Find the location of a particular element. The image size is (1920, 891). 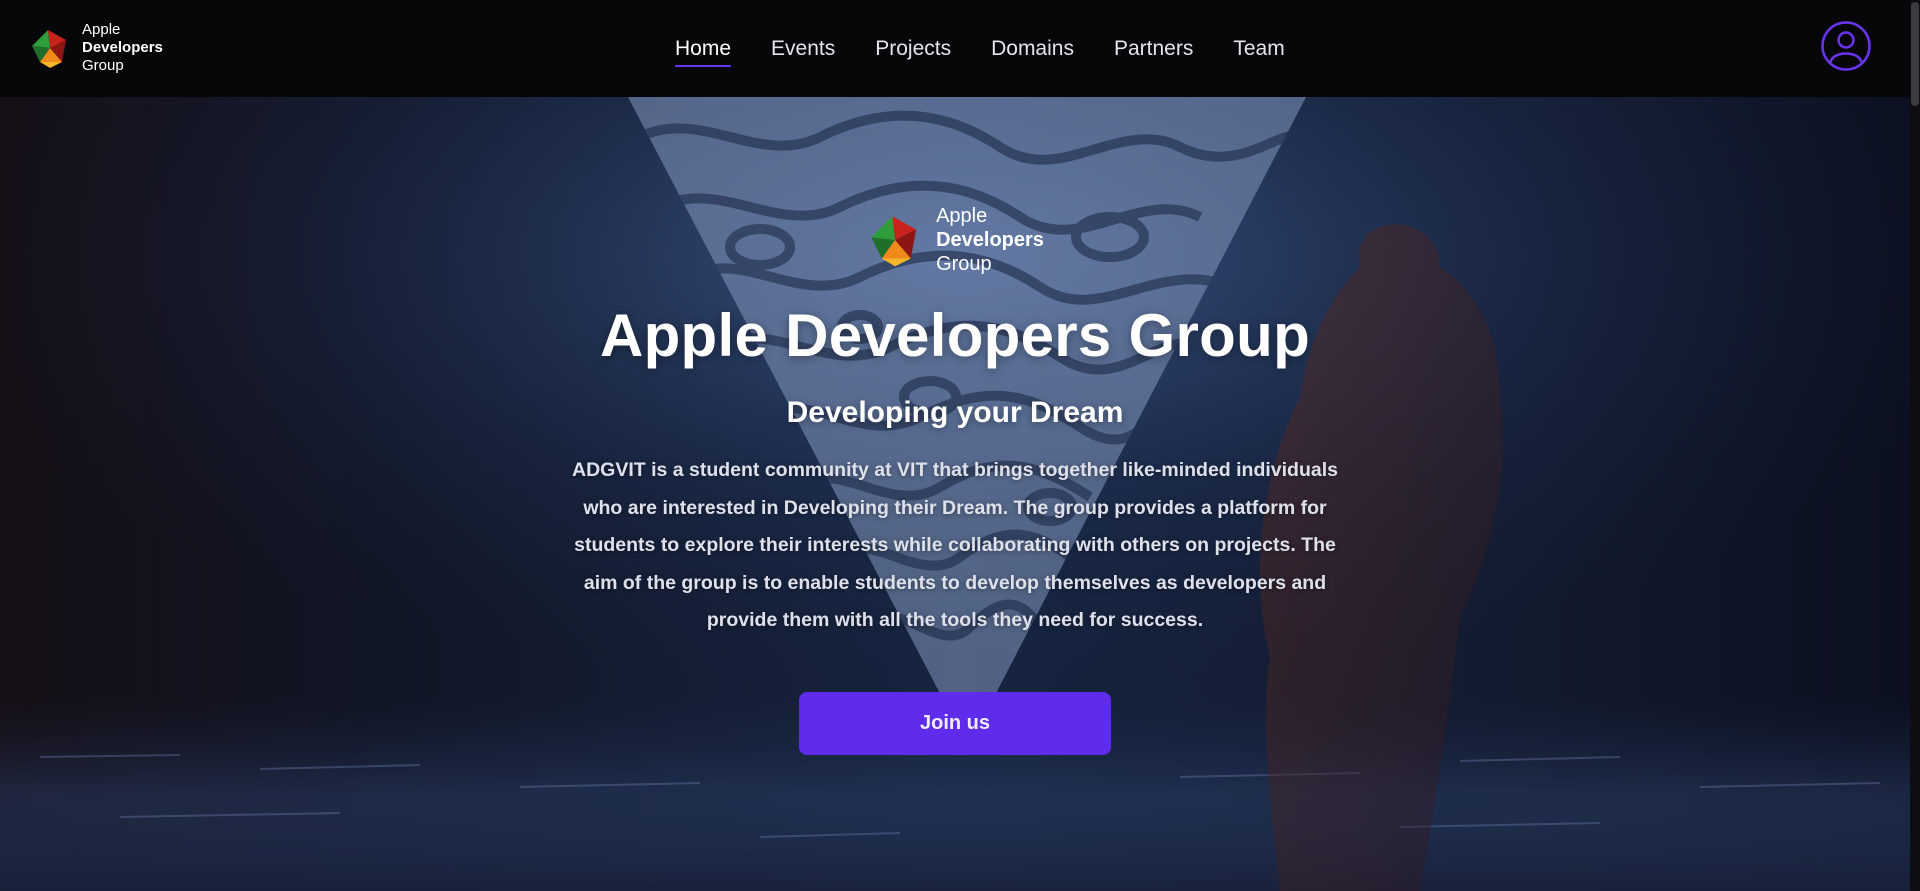

join-us-button: Join us is located at coordinates (955, 723).